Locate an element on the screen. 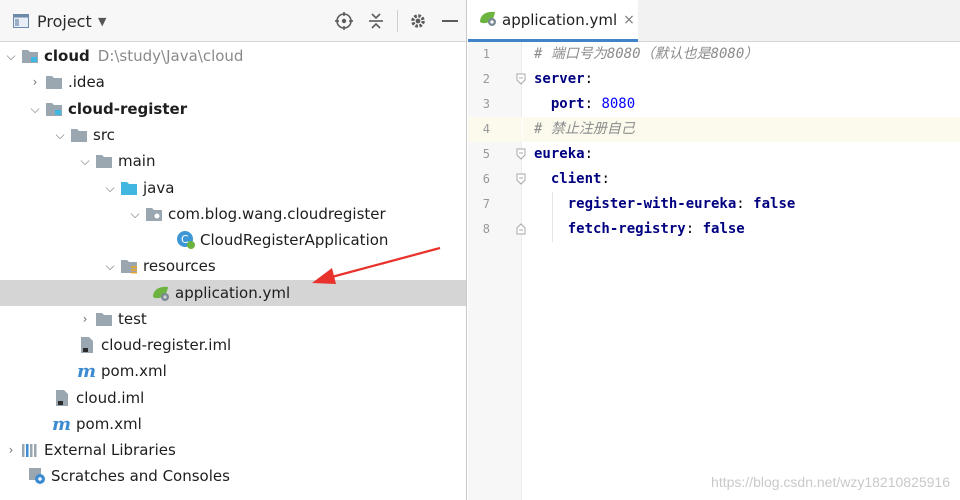  close-icon: × is located at coordinates (629, 20).